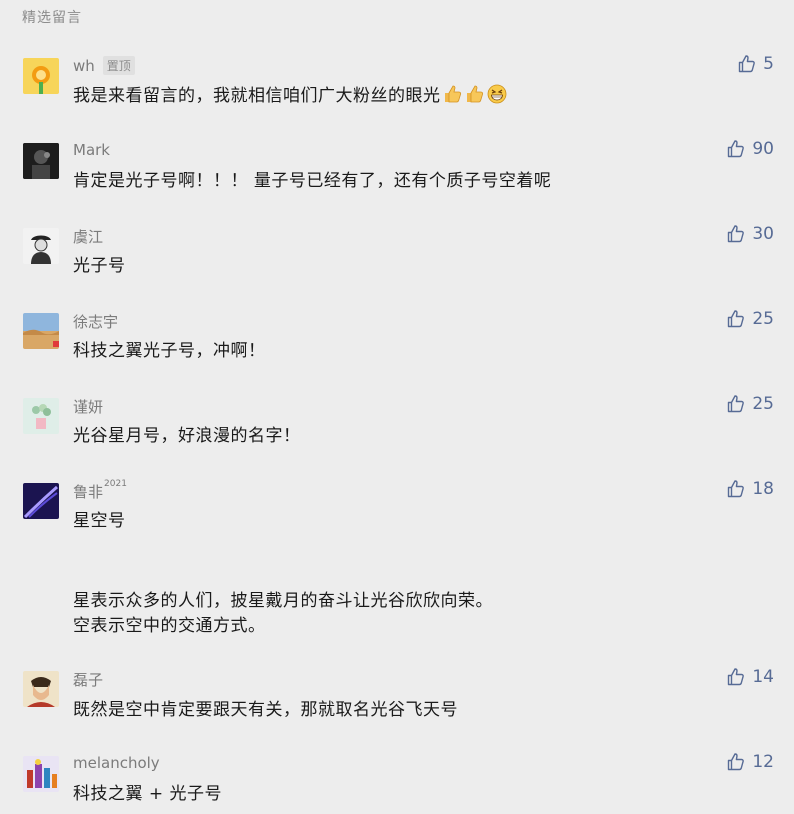 The height and width of the screenshot is (814, 794). What do you see at coordinates (265, 710) in the screenshot?
I see `comment-text: 既然是空中肯定要跟天有关，那就取名光谷飞天号` at bounding box center [265, 710].